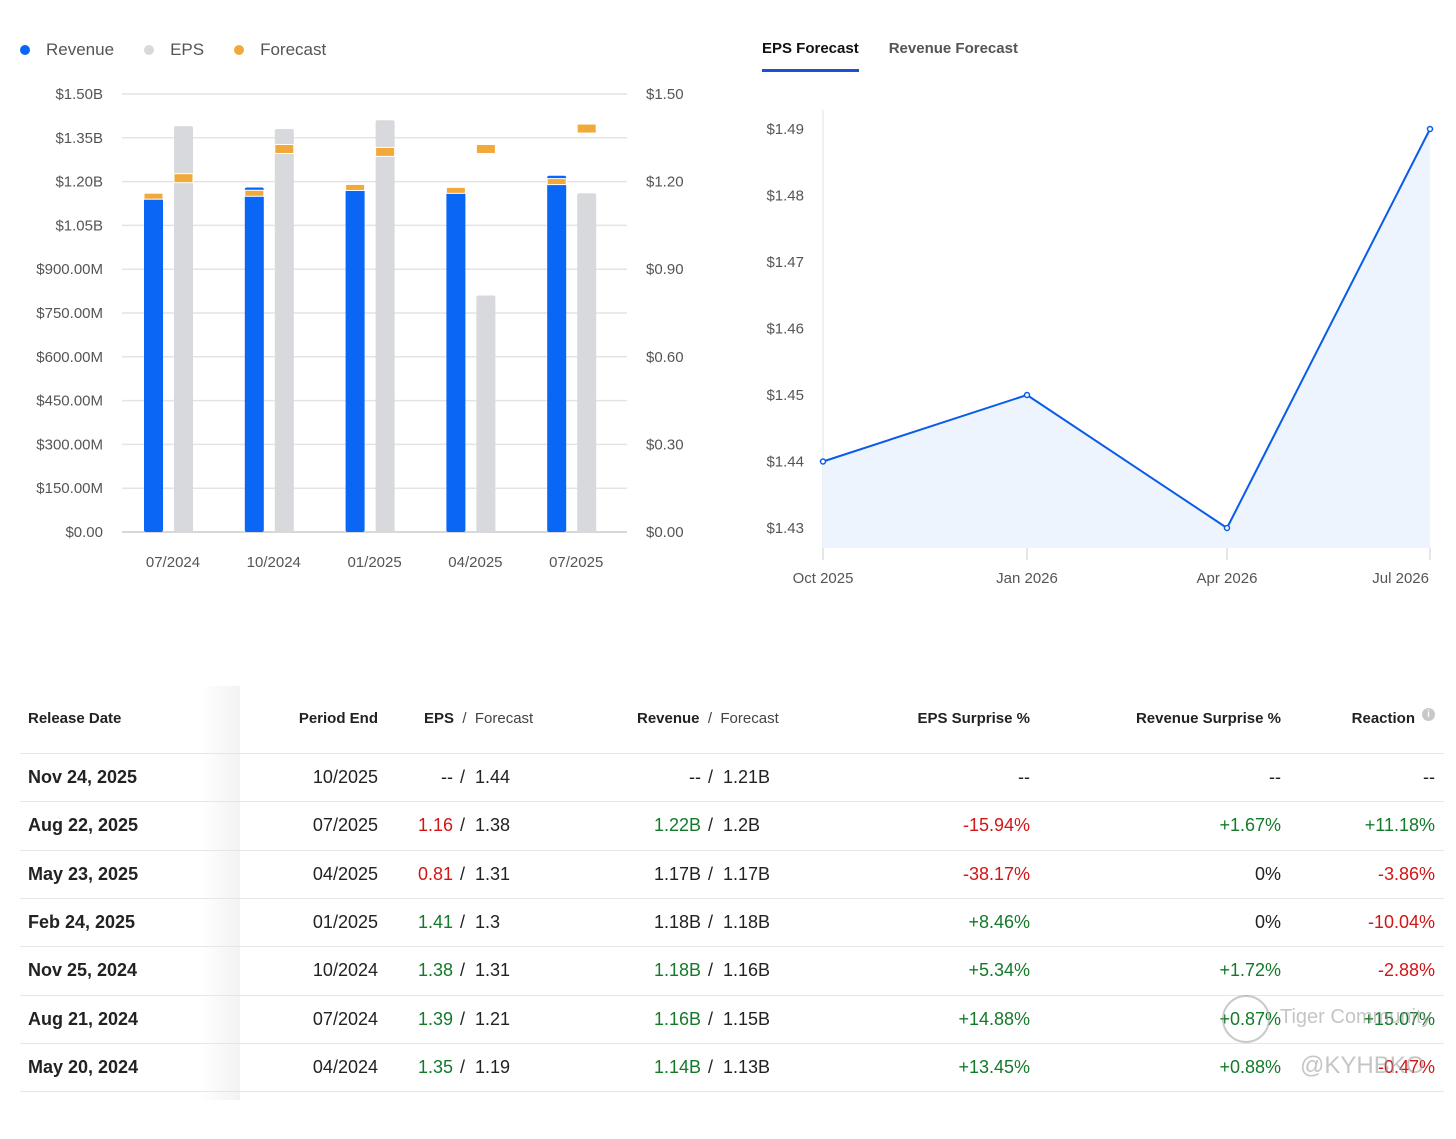 The width and height of the screenshot is (1456, 1139). What do you see at coordinates (999, 970) in the screenshot?
I see `eps-surprise: +5.34%` at bounding box center [999, 970].